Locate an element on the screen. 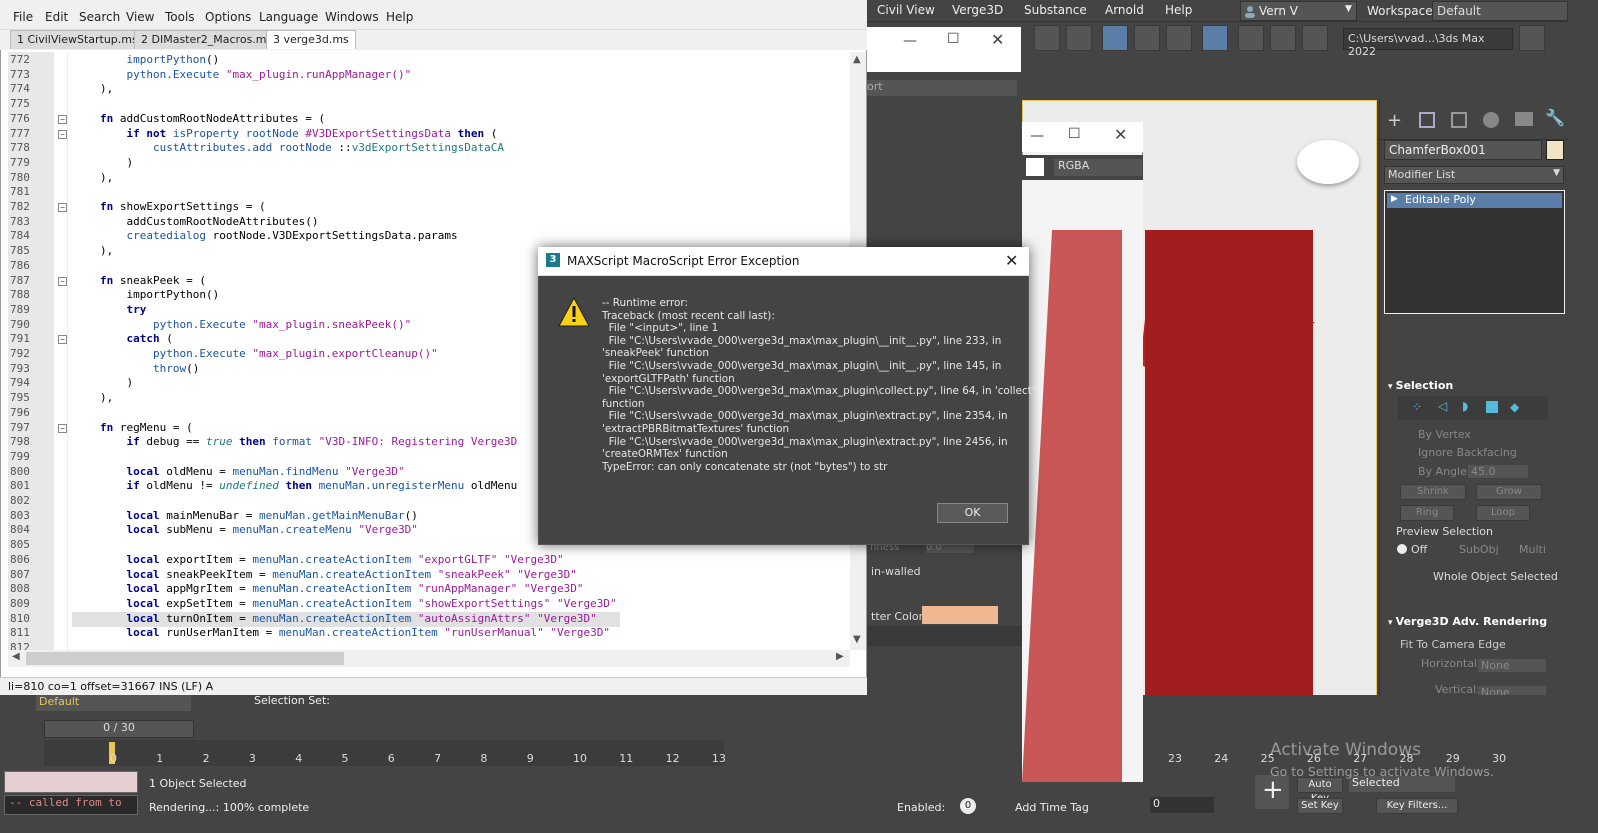 This screenshot has width=1598, height=833. edge-icon: ◁ is located at coordinates (1442, 406).